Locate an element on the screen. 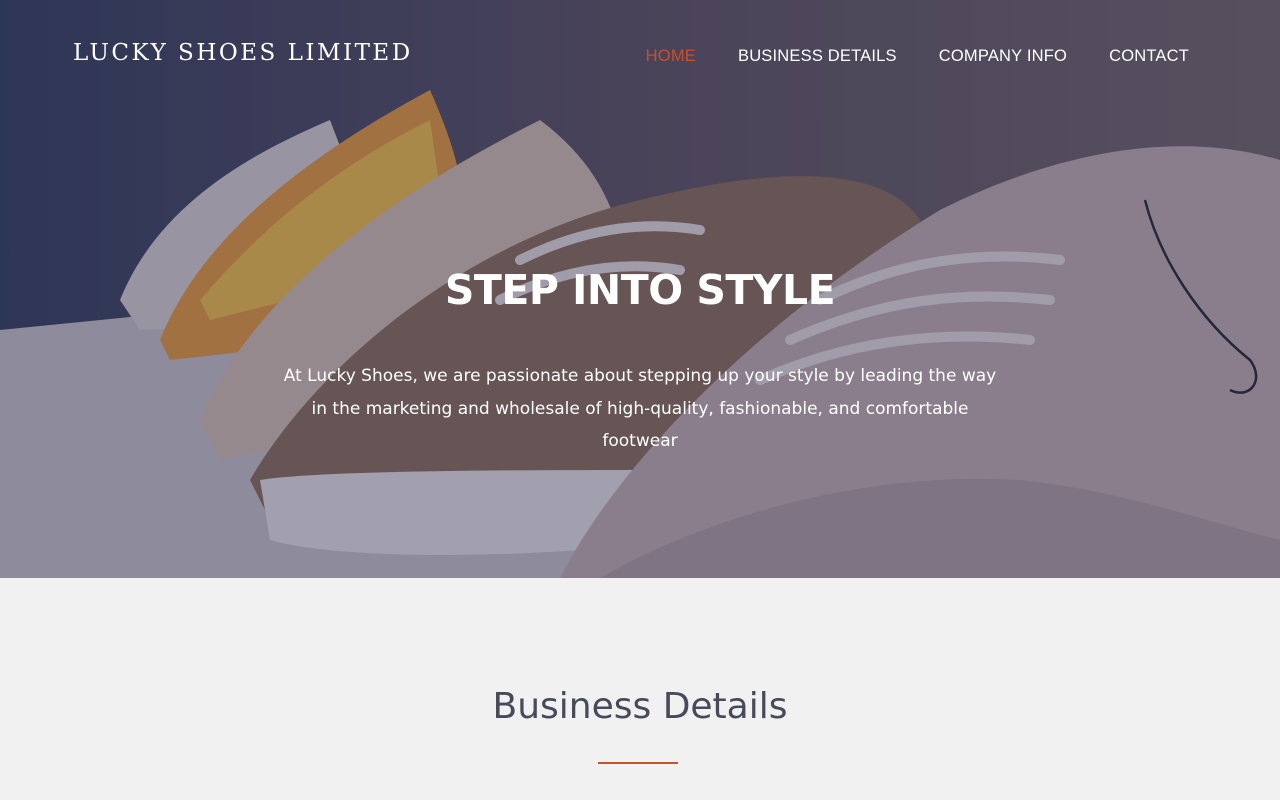 The height and width of the screenshot is (800, 1280). section-title: Business Details is located at coordinates (640, 706).